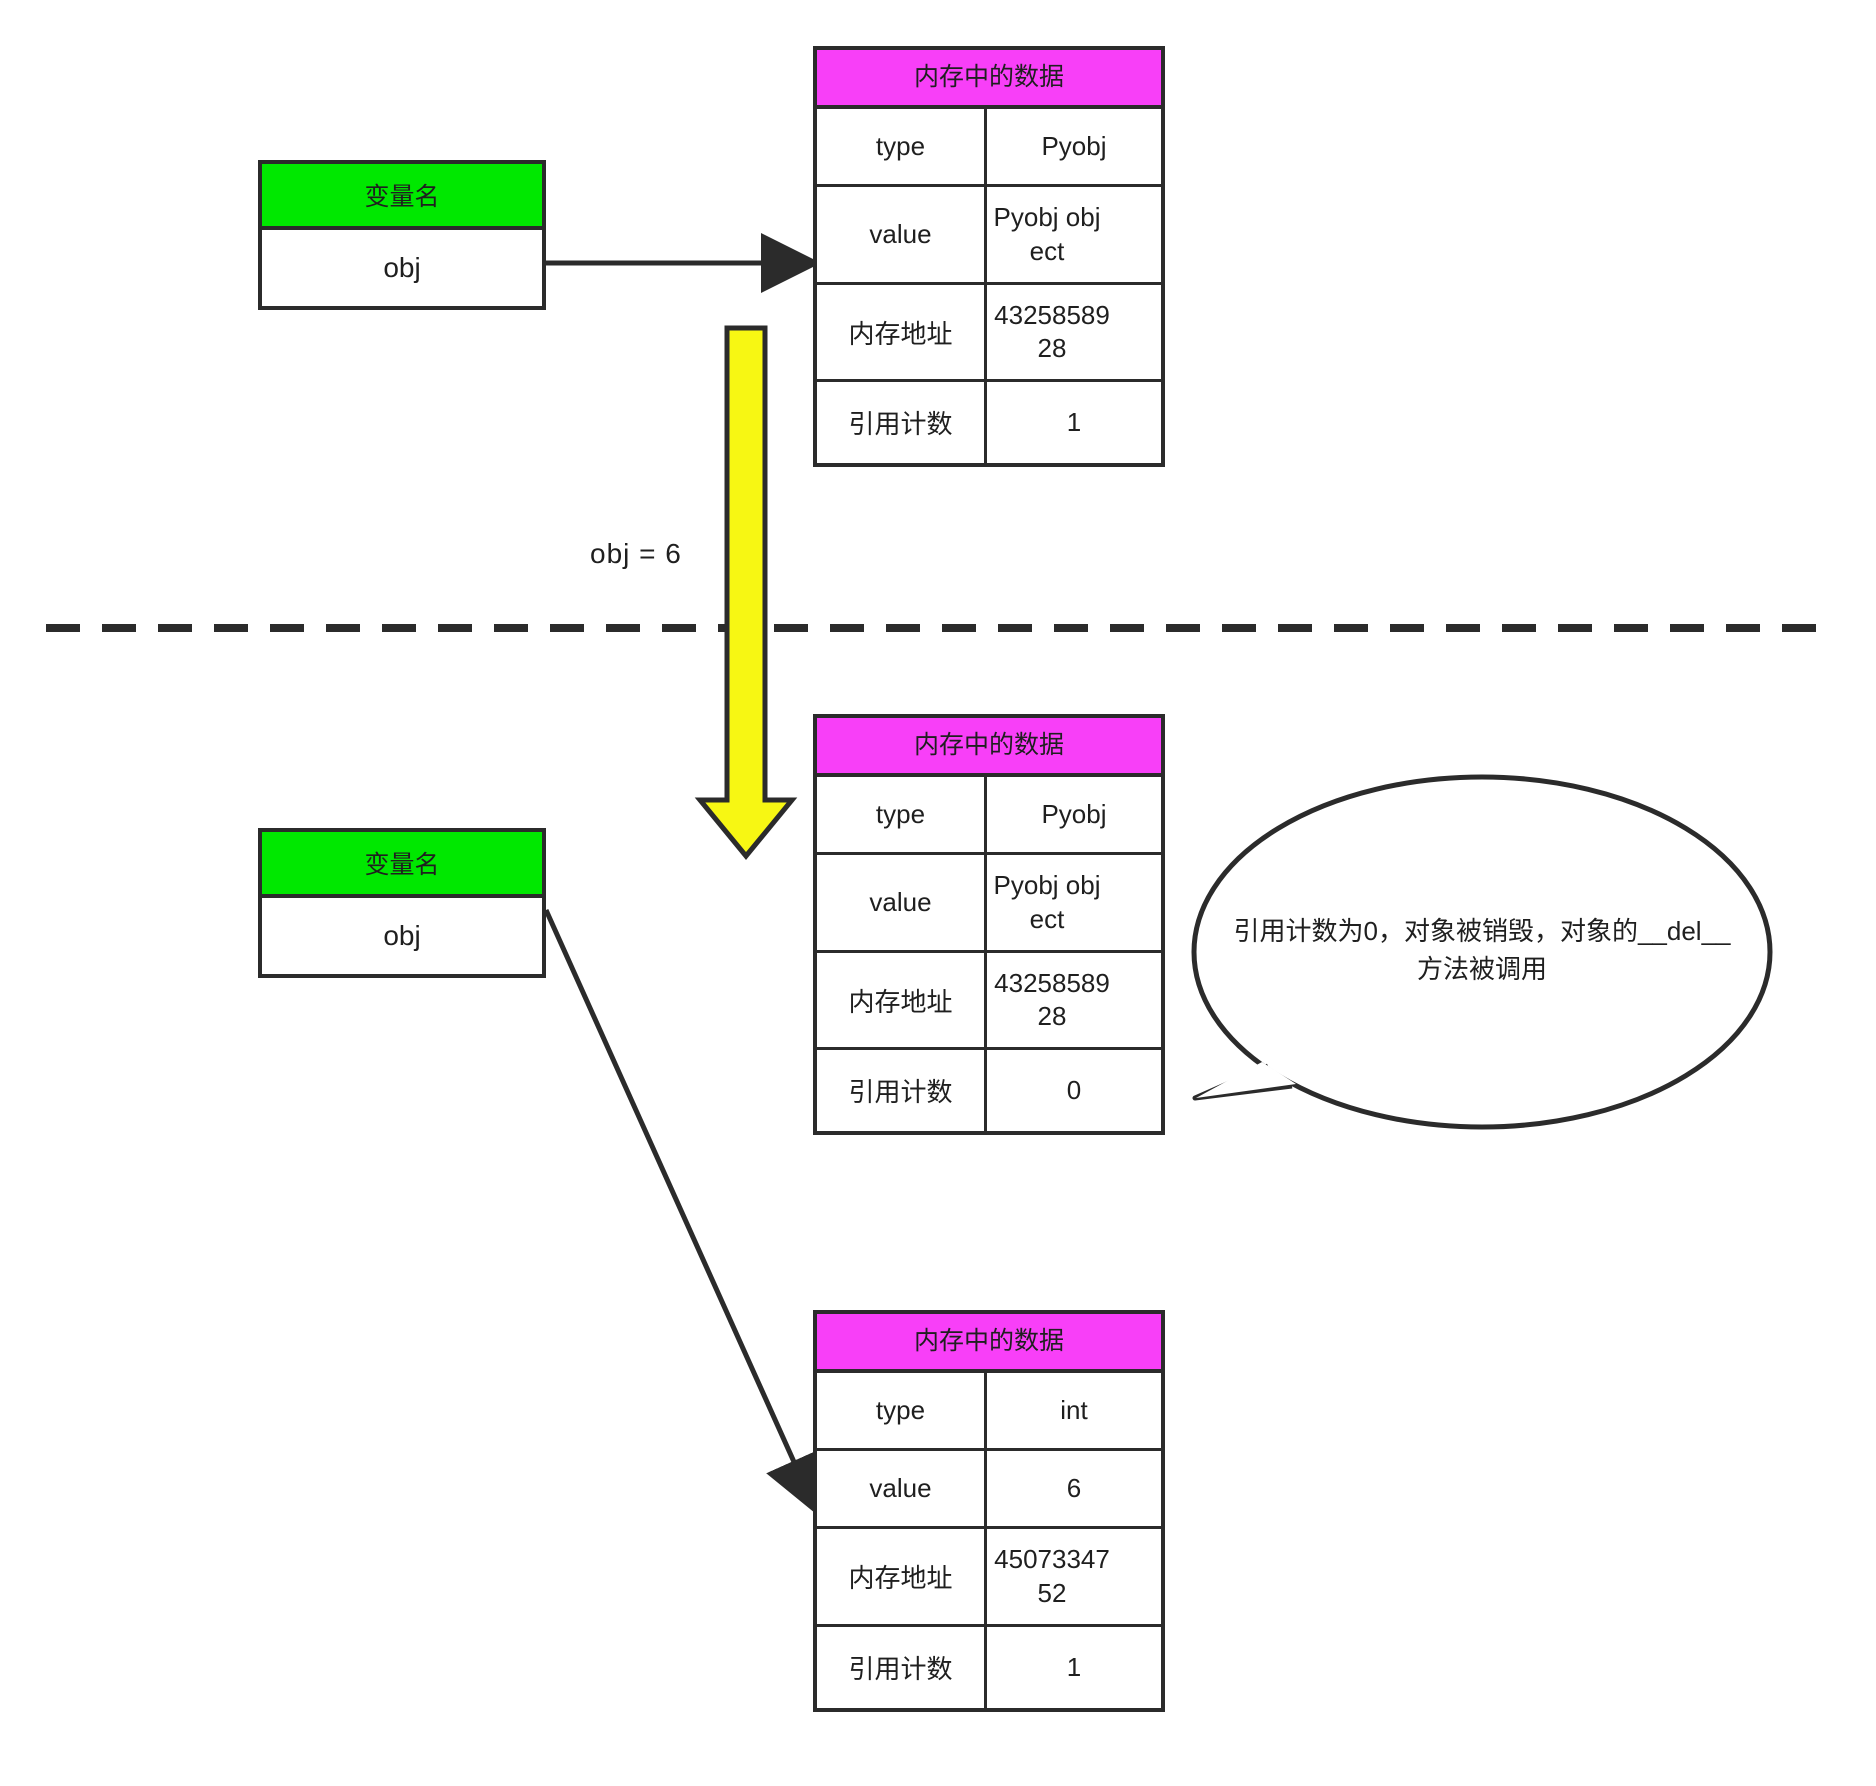 The image size is (1876, 1786). I want to click on row-value: 4507334752, so click(1052, 1576).